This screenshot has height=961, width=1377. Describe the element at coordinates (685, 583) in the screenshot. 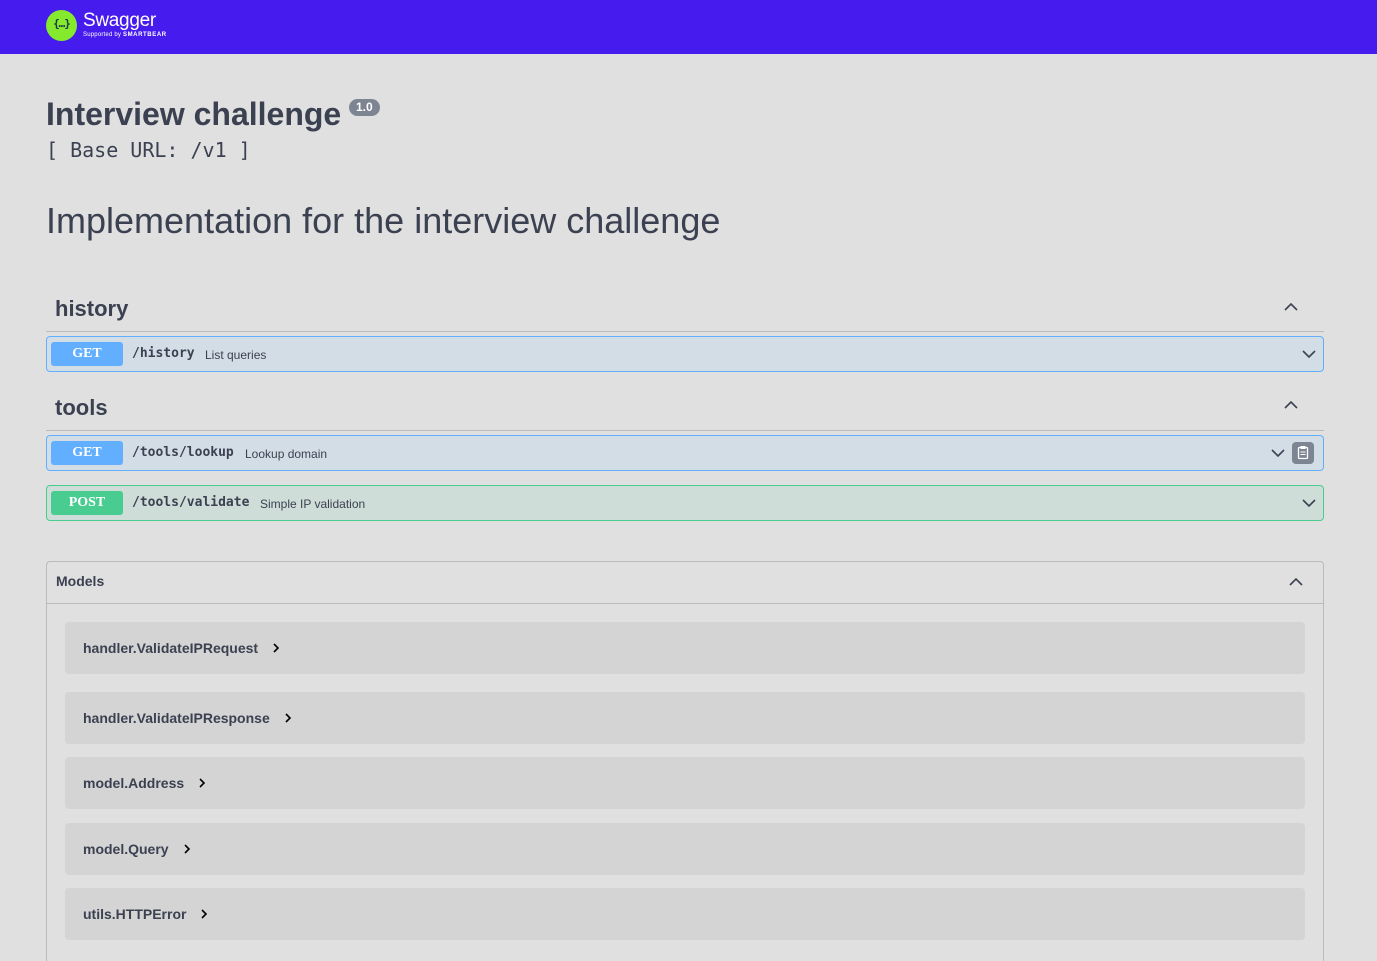

I see `models-header: Models` at that location.